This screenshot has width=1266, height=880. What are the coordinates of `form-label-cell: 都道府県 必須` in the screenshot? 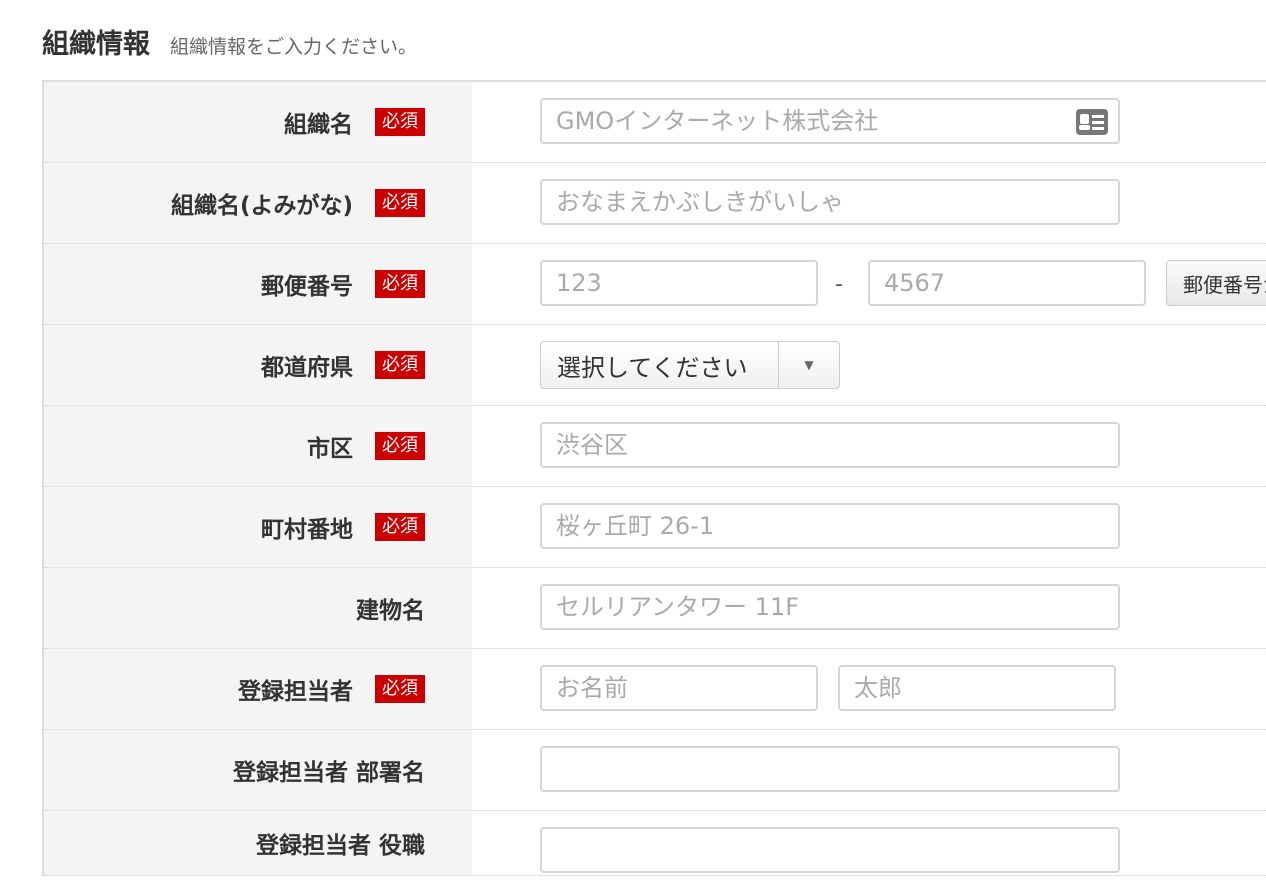 It's located at (258, 365).